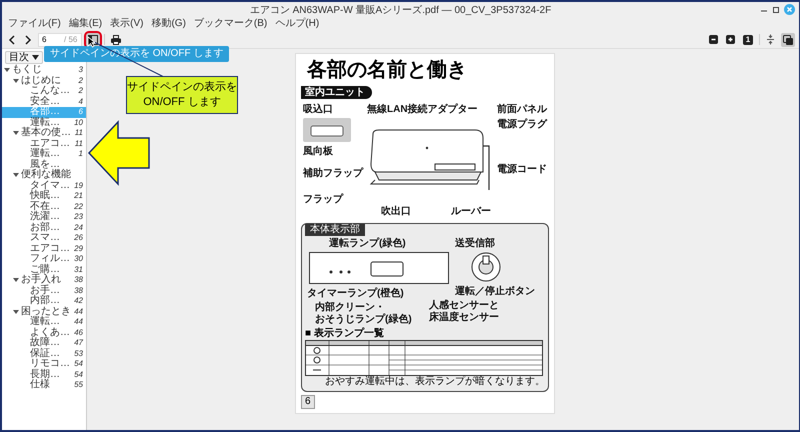 The height and width of the screenshot is (432, 800). Describe the element at coordinates (12, 39) in the screenshot. I see `chevron-left-icon` at that location.